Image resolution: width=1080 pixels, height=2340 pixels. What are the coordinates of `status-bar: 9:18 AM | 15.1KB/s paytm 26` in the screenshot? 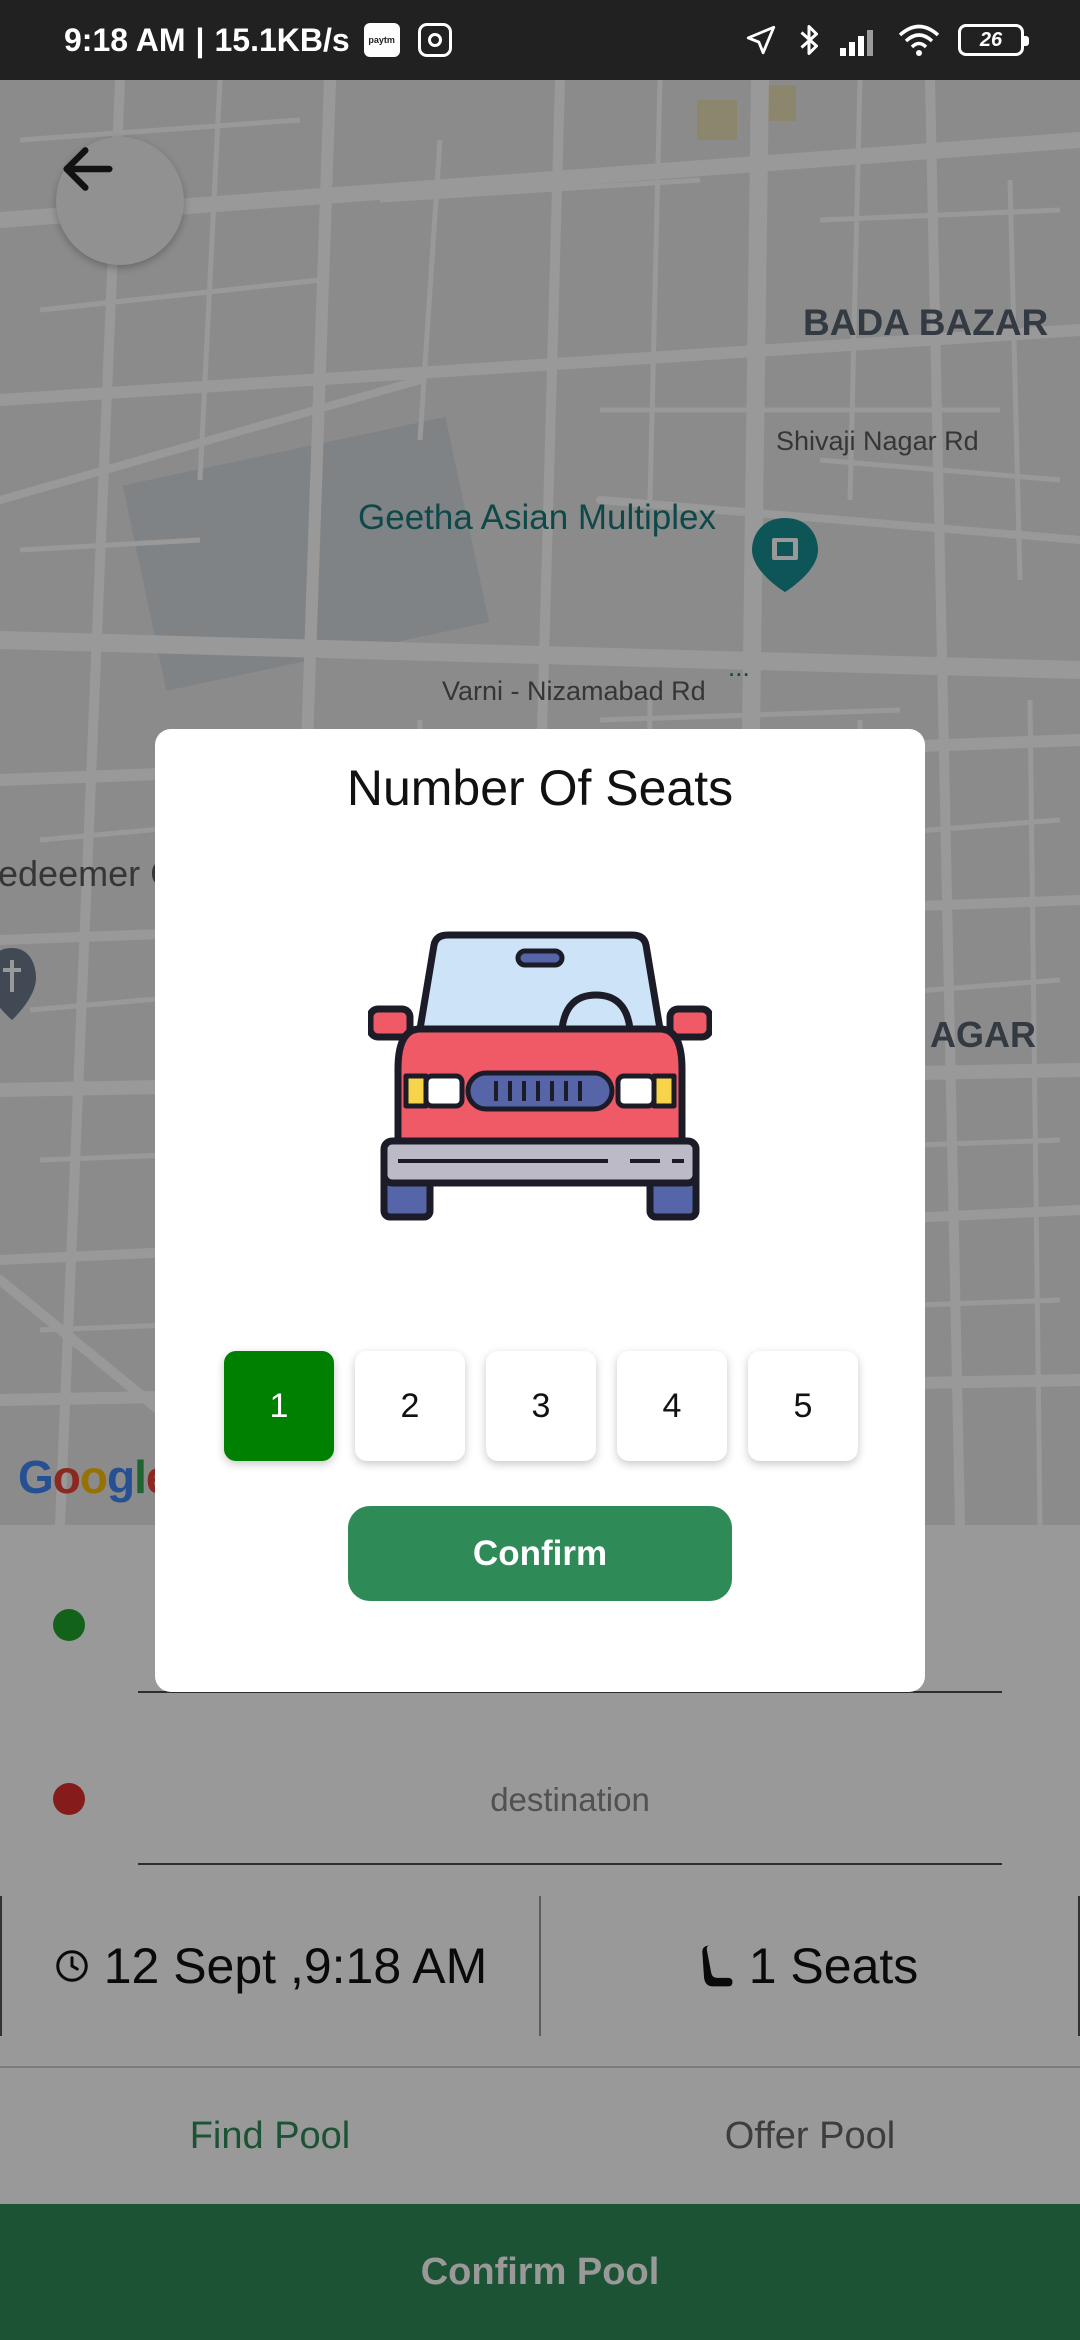 It's located at (540, 40).